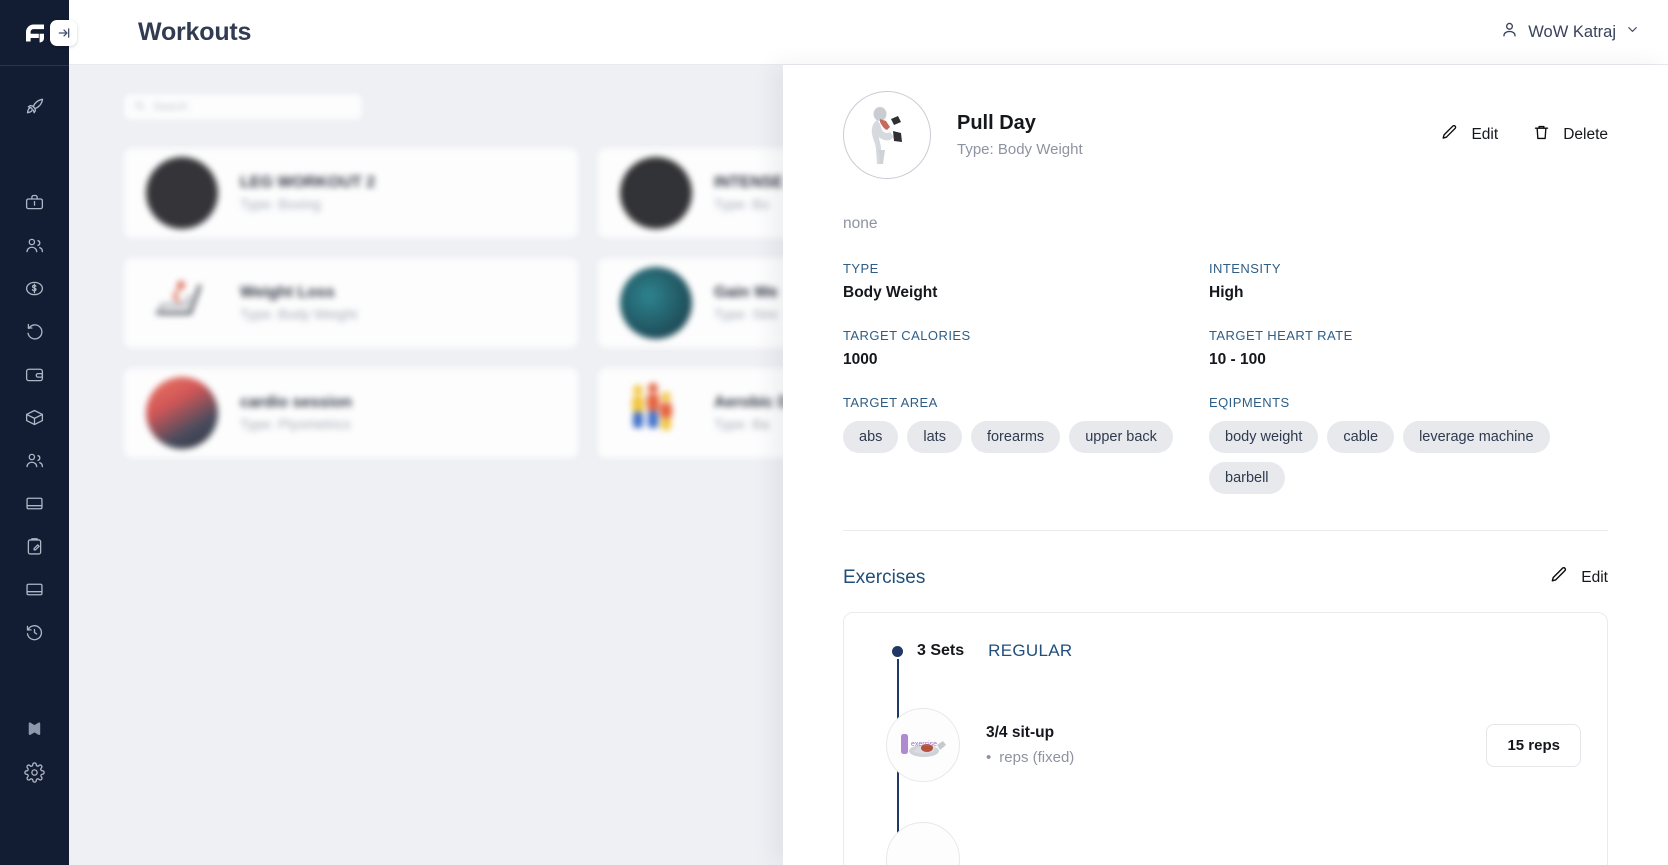 The width and height of the screenshot is (1668, 865). What do you see at coordinates (34, 460) in the screenshot?
I see `sidebar-item-staff` at bounding box center [34, 460].